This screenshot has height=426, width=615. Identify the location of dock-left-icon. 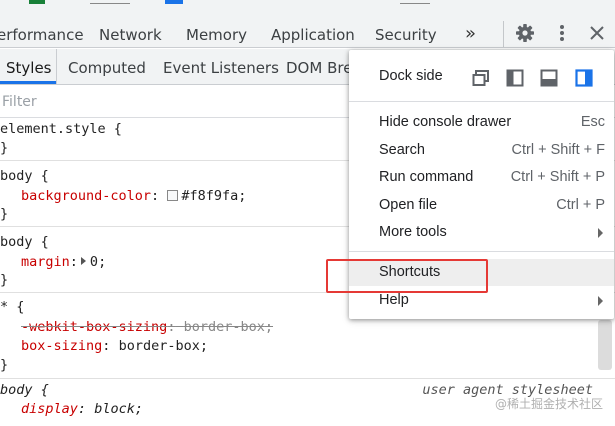
(515, 78).